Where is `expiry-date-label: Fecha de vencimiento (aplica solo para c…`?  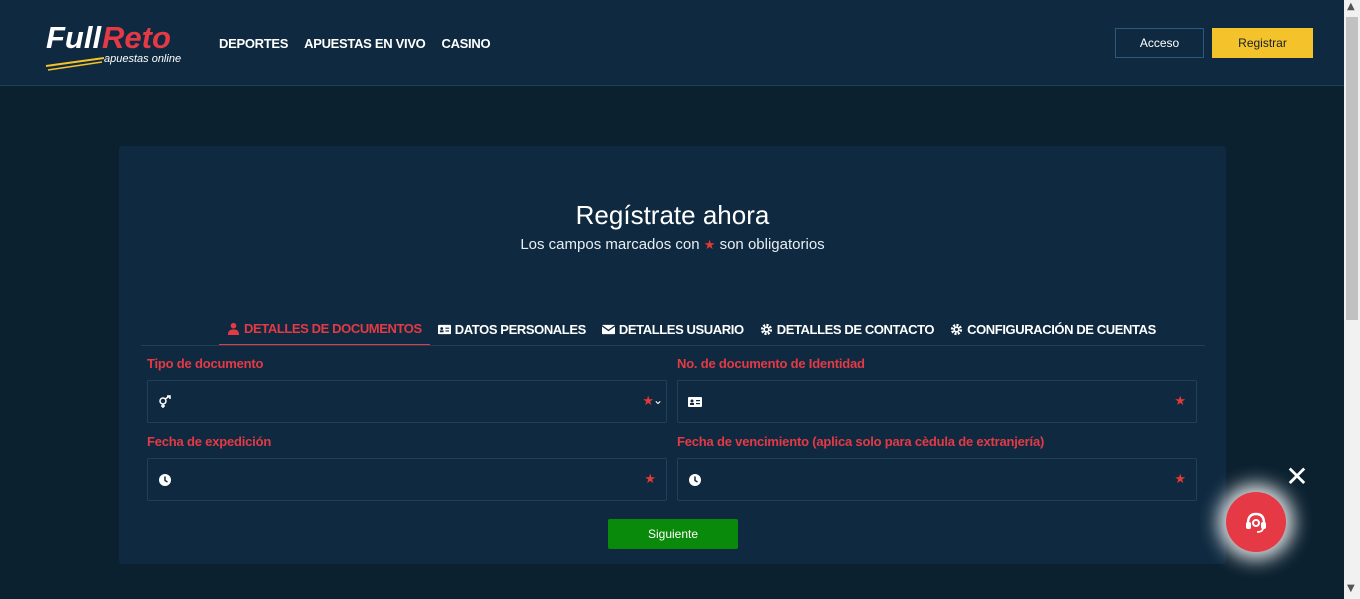
expiry-date-label: Fecha de vencimiento (aplica solo para c… is located at coordinates (861, 441).